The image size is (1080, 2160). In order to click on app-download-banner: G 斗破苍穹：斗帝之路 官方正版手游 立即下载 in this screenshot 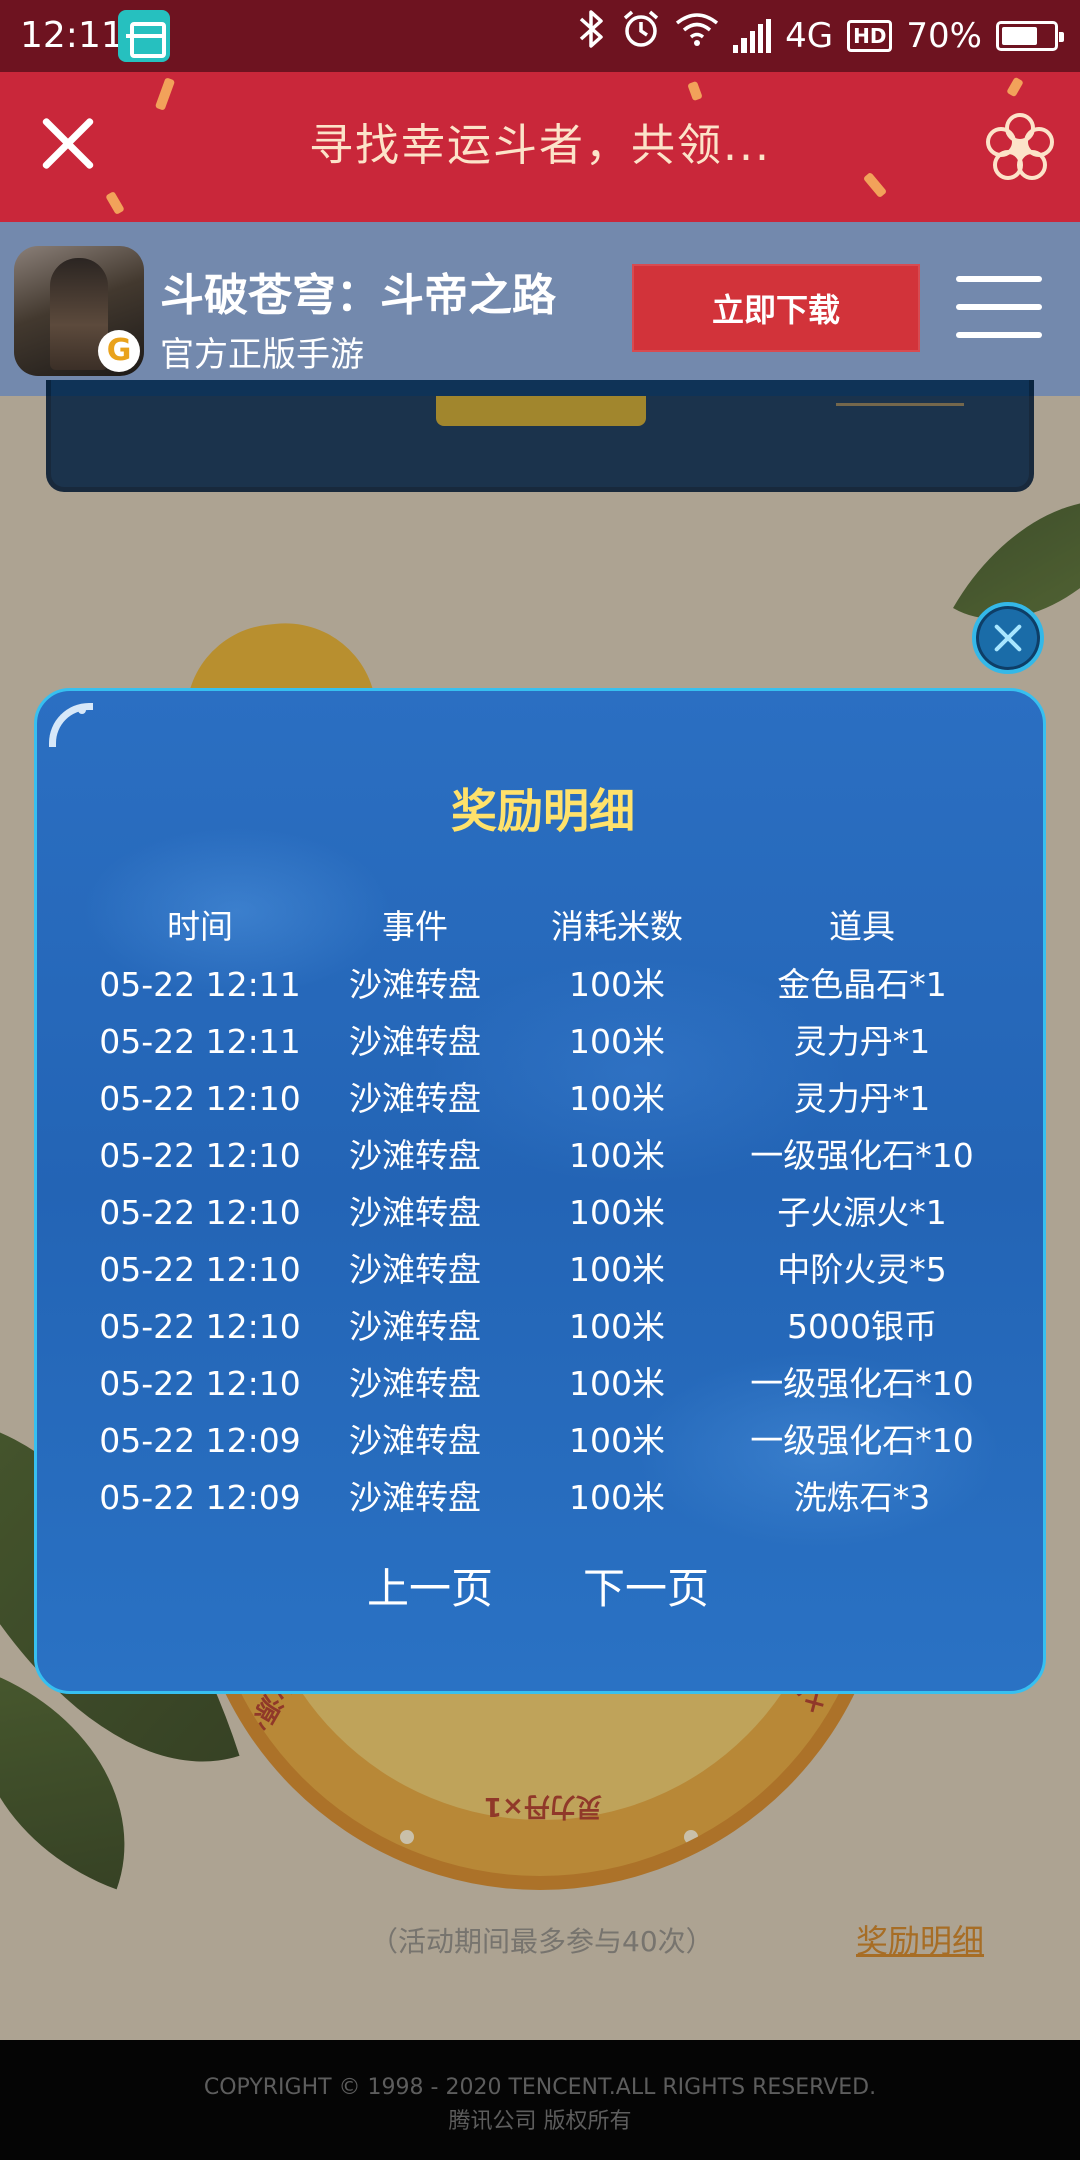, I will do `click(540, 309)`.